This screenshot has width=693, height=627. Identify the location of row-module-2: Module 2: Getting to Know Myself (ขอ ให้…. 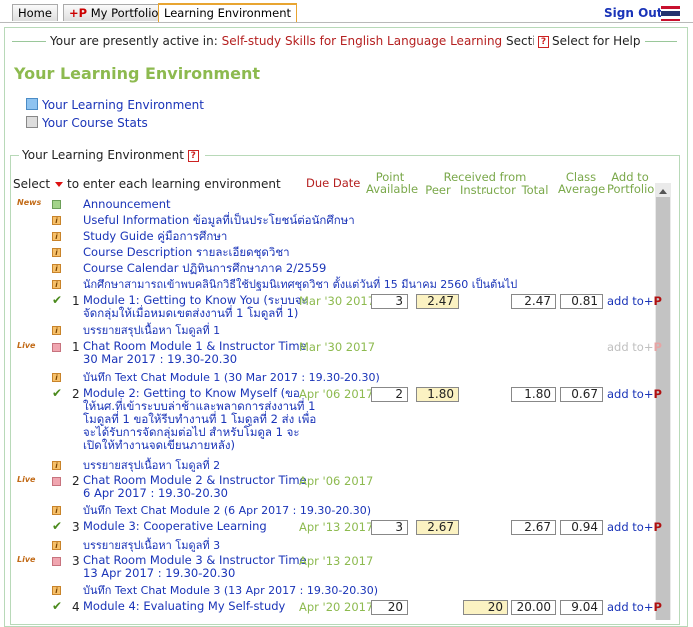
(199, 419).